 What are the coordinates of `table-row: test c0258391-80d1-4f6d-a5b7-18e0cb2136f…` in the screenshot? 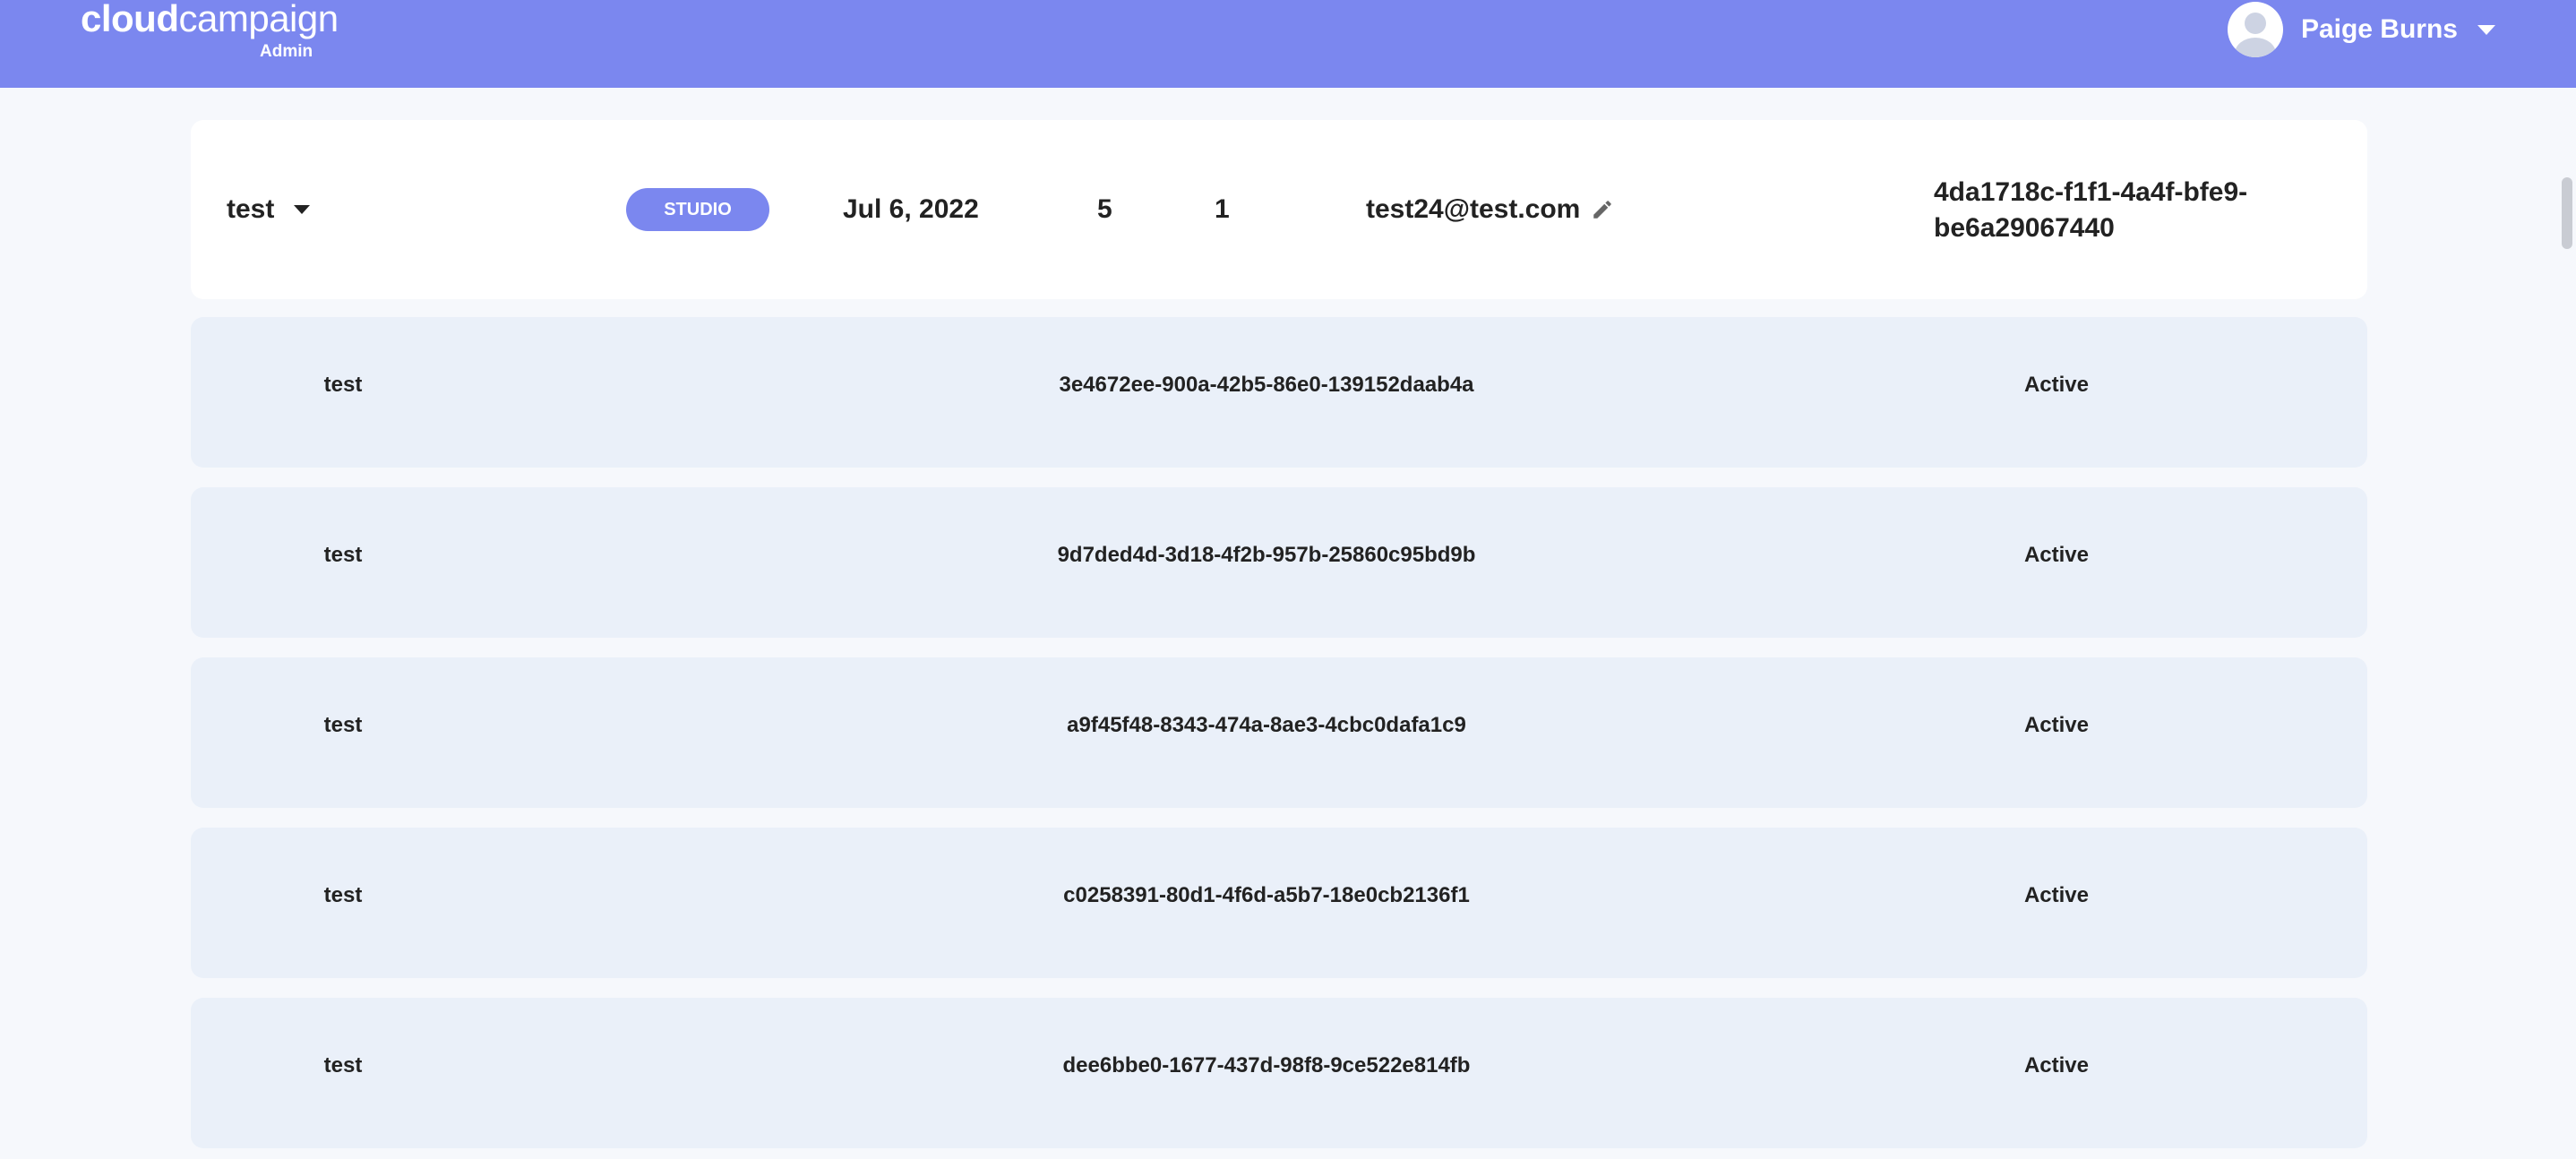 It's located at (1279, 903).